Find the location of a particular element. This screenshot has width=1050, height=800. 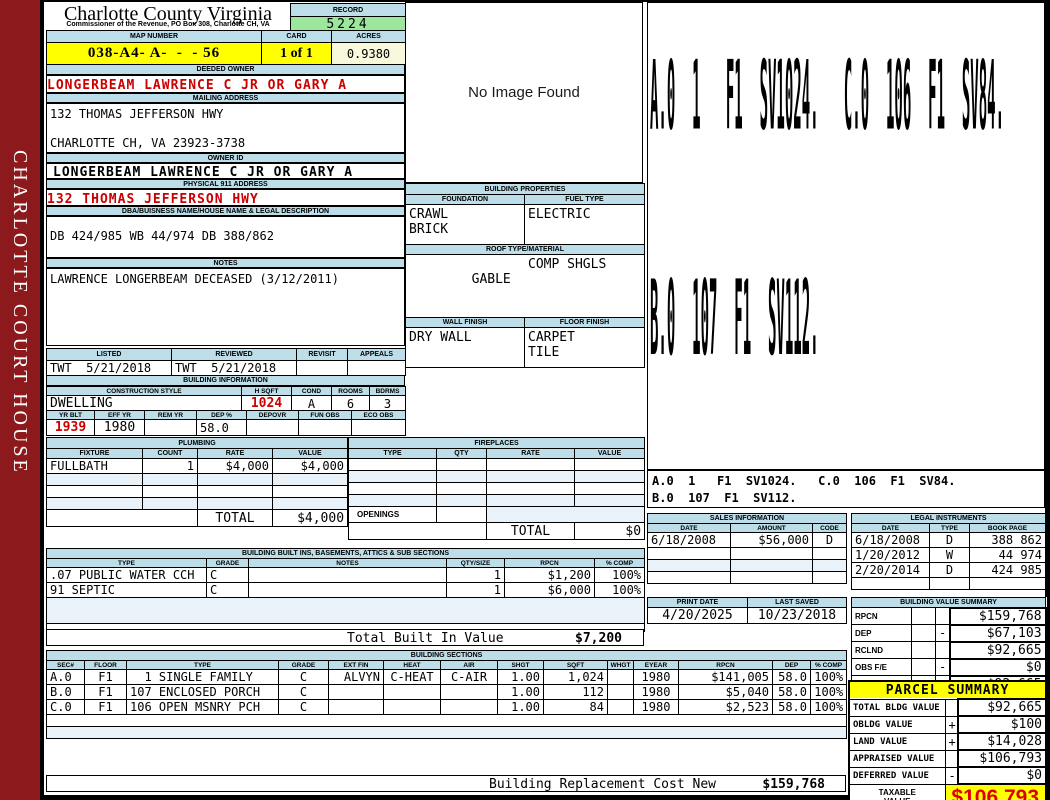

section-rpcn: $141,005 is located at coordinates (725, 677).